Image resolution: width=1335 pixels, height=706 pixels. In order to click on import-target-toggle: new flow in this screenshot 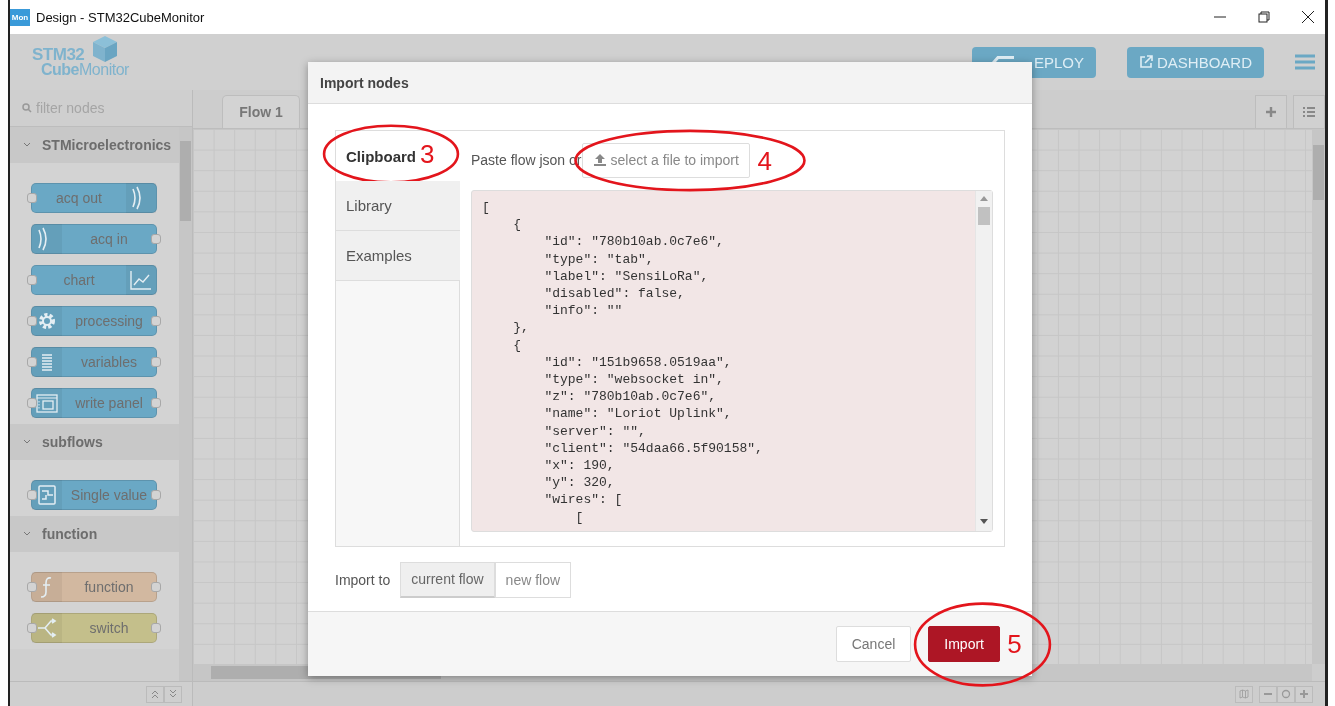, I will do `click(533, 579)`.